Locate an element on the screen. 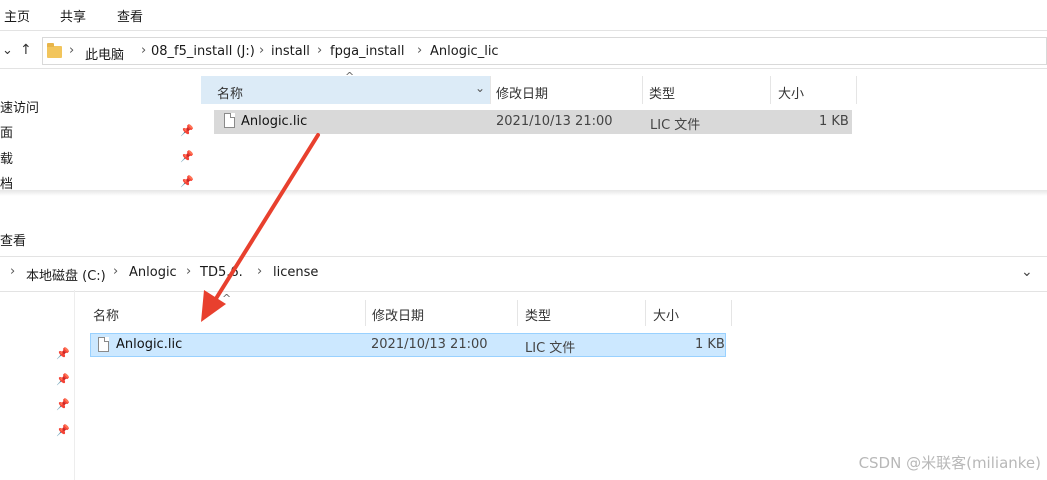  red-arrow-head is located at coordinates (213, 306).